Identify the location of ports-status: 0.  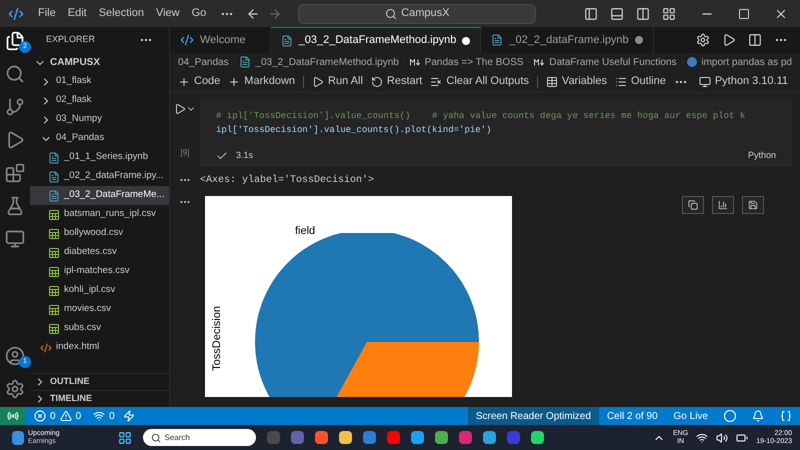
(104, 416).